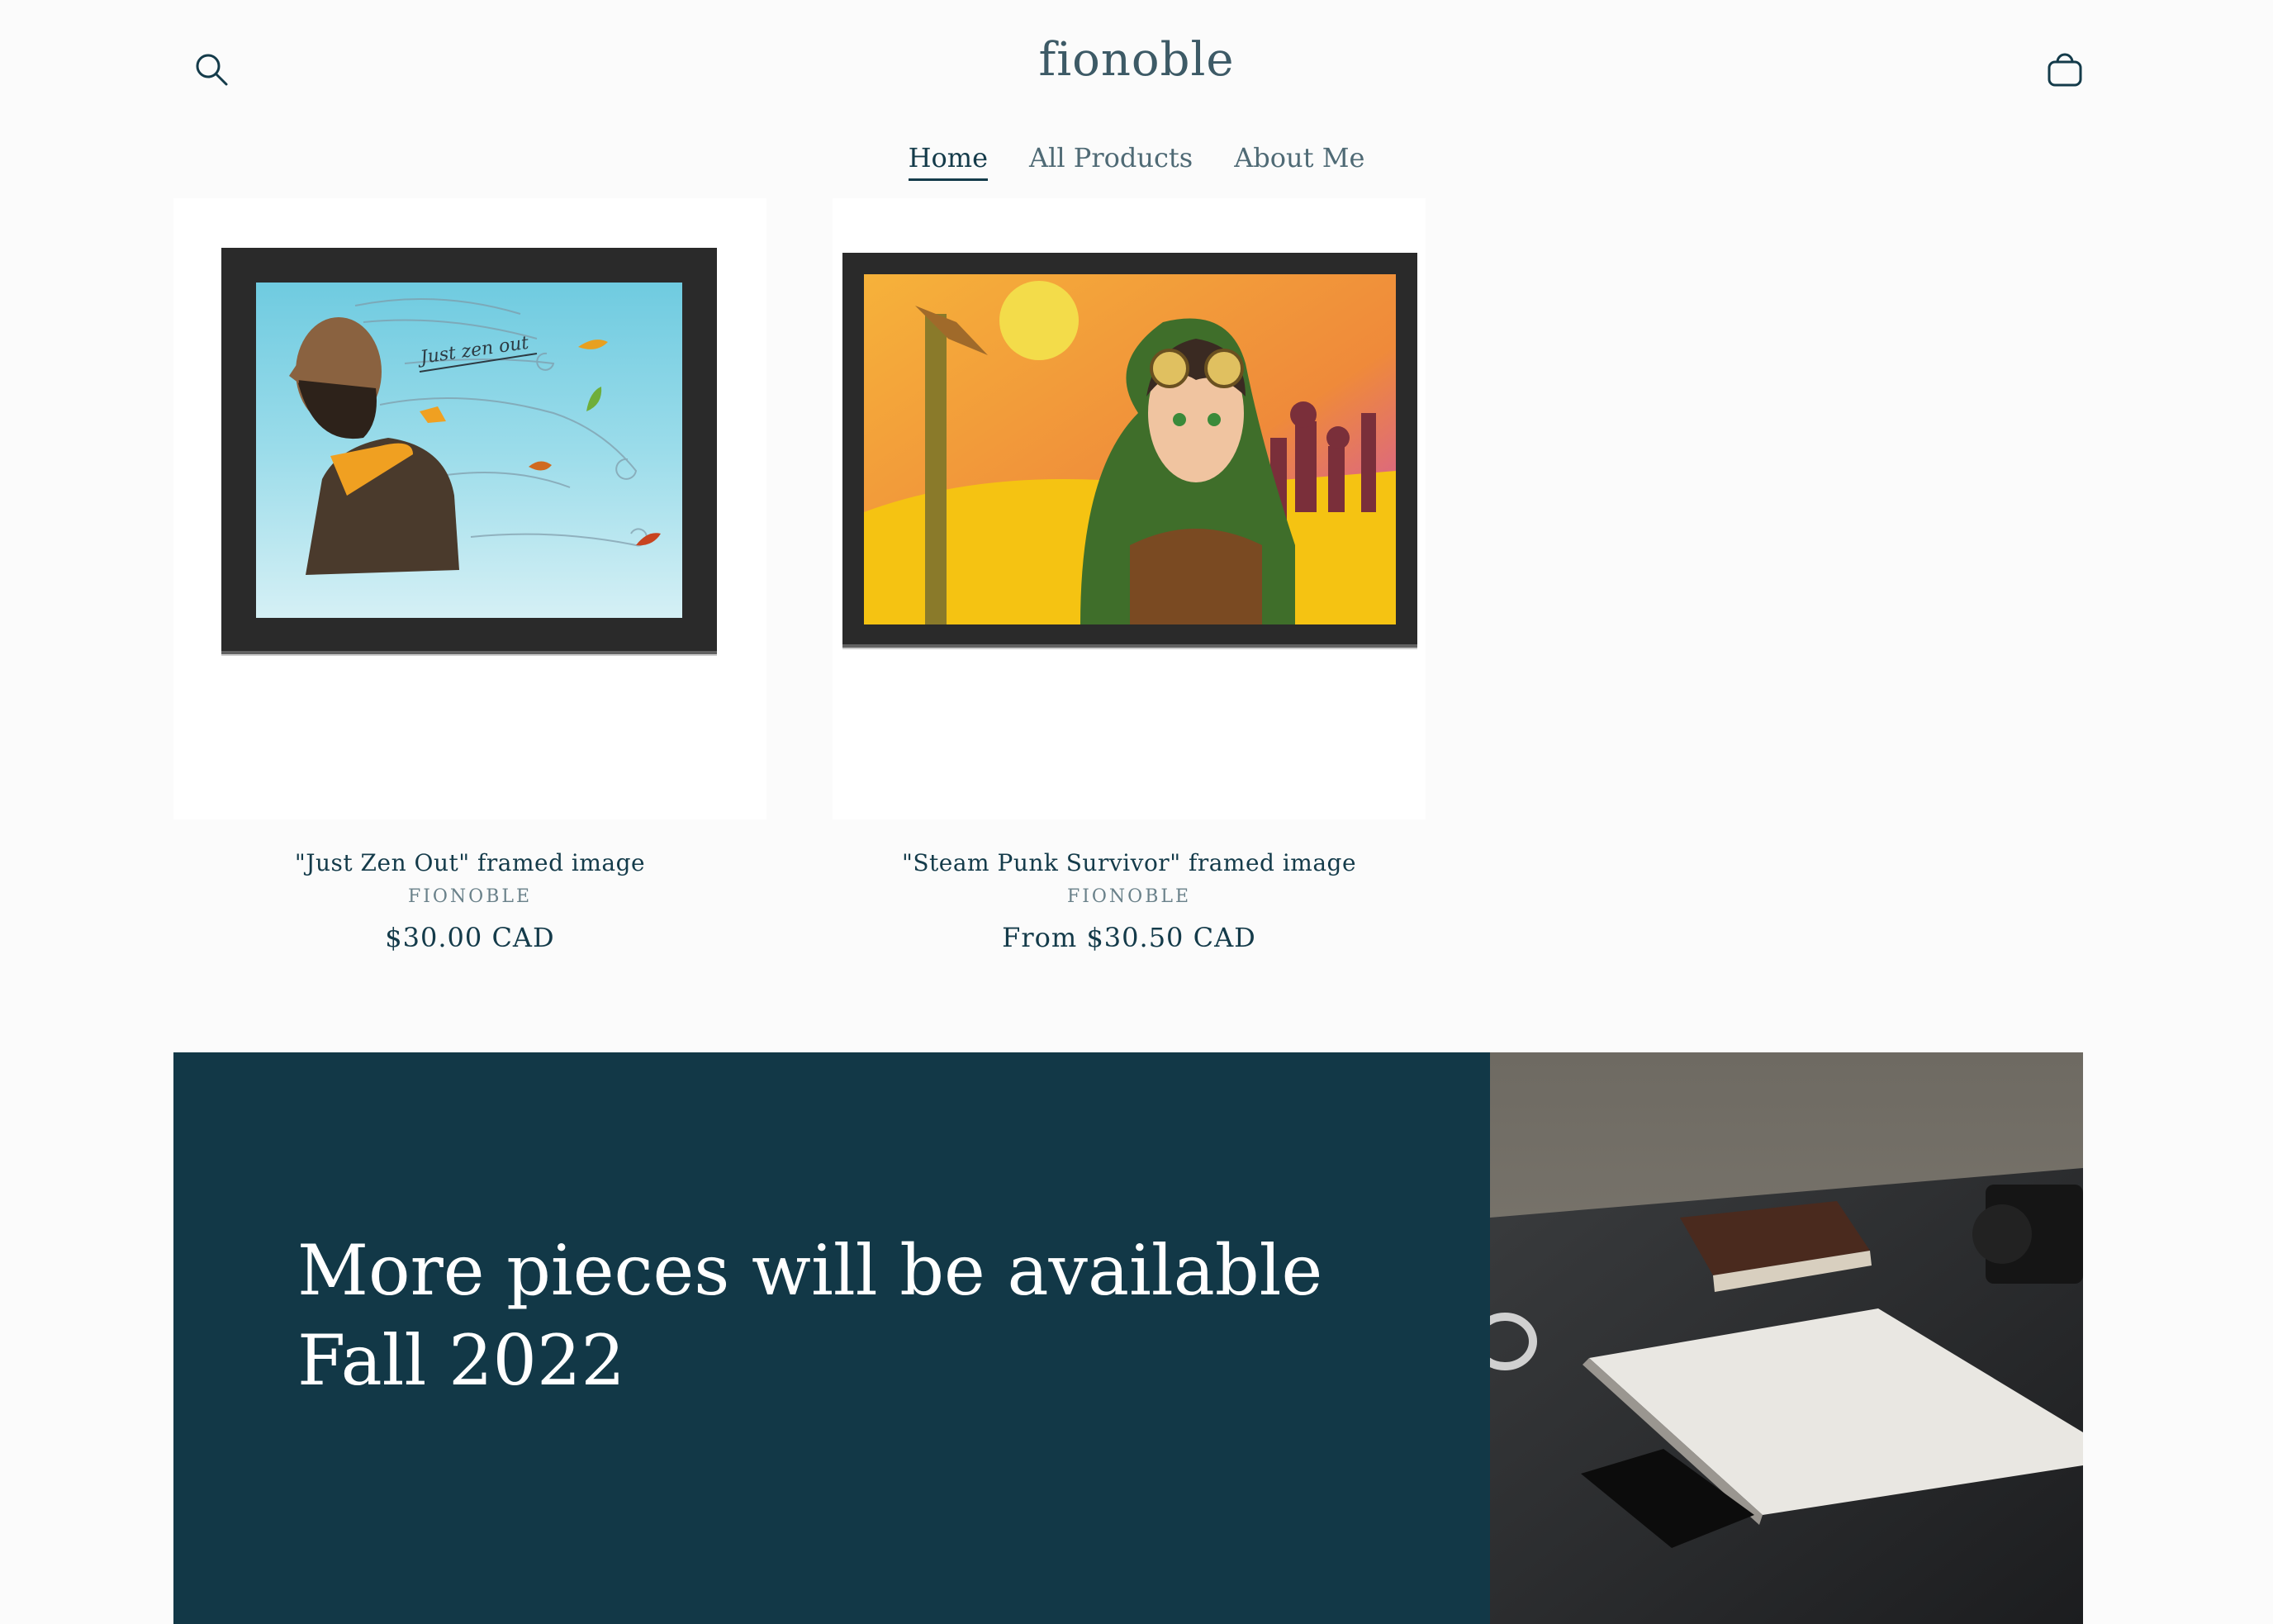 The height and width of the screenshot is (1624, 2273). Describe the element at coordinates (1111, 161) in the screenshot. I see `nav-all-products: All Products` at that location.